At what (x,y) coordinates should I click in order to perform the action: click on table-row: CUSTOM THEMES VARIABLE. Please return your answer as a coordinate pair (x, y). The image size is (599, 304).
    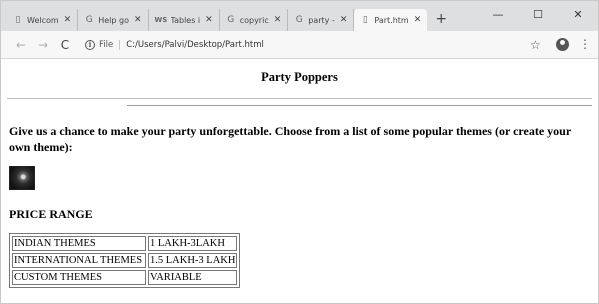
    Looking at the image, I should click on (125, 277).